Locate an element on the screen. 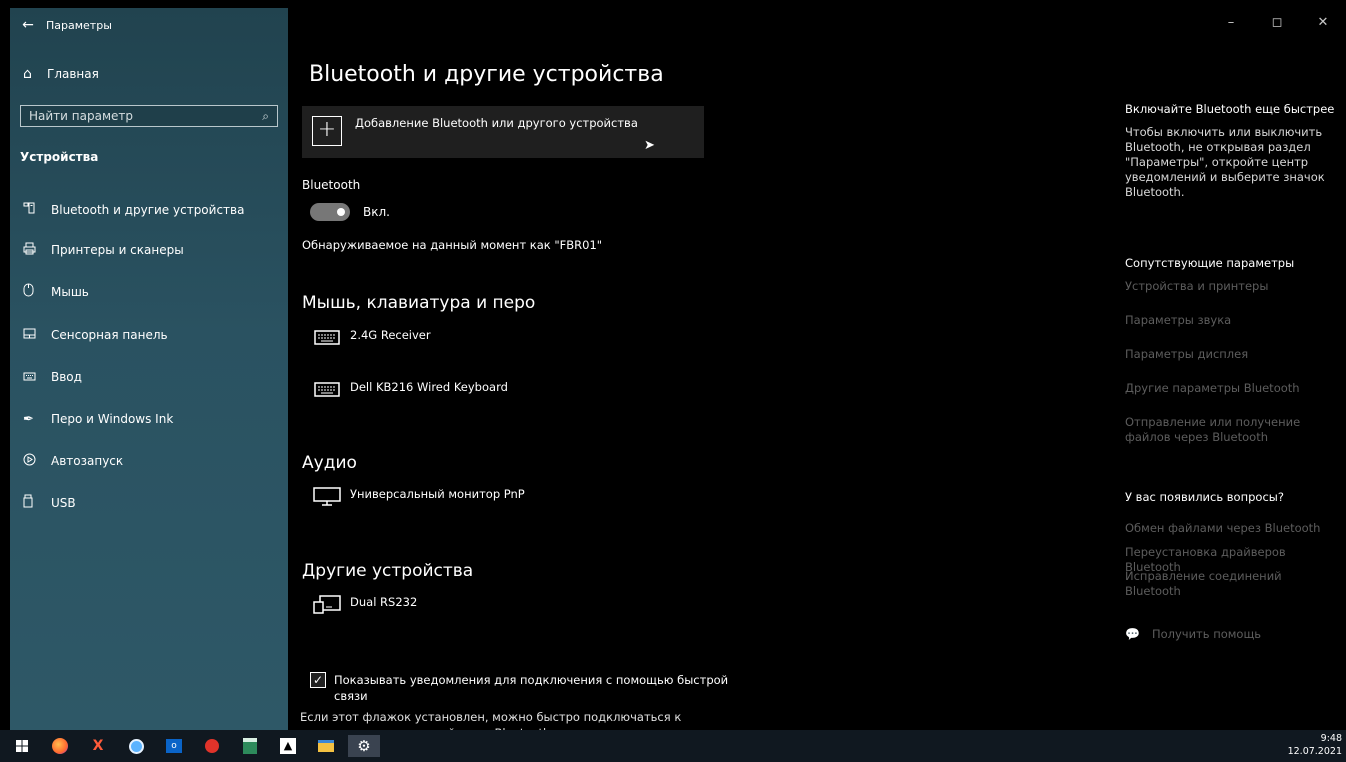 The image size is (1346, 762). question-link: Исправление соединений Bluetooth is located at coordinates (1233, 584).